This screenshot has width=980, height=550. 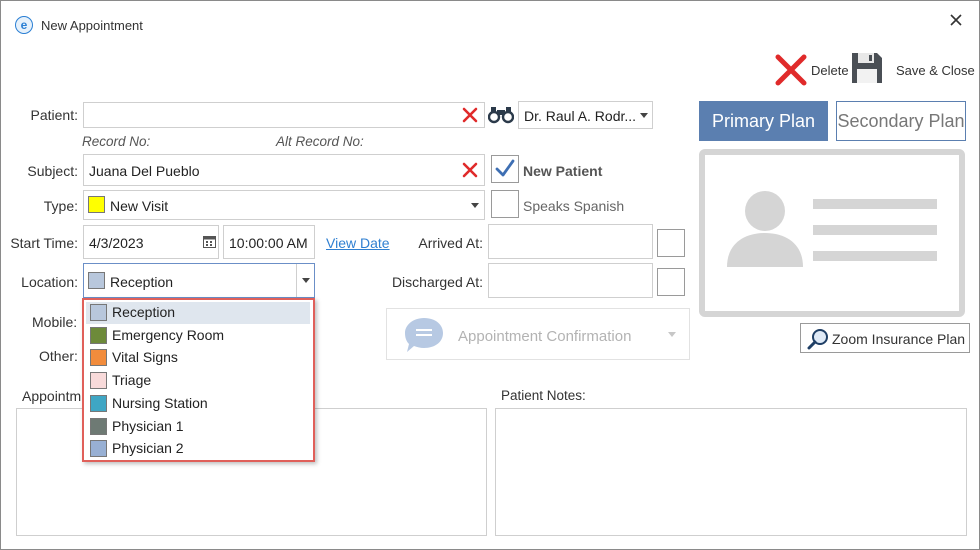 I want to click on primary-plan-button: Primary Plan, so click(x=763, y=121).